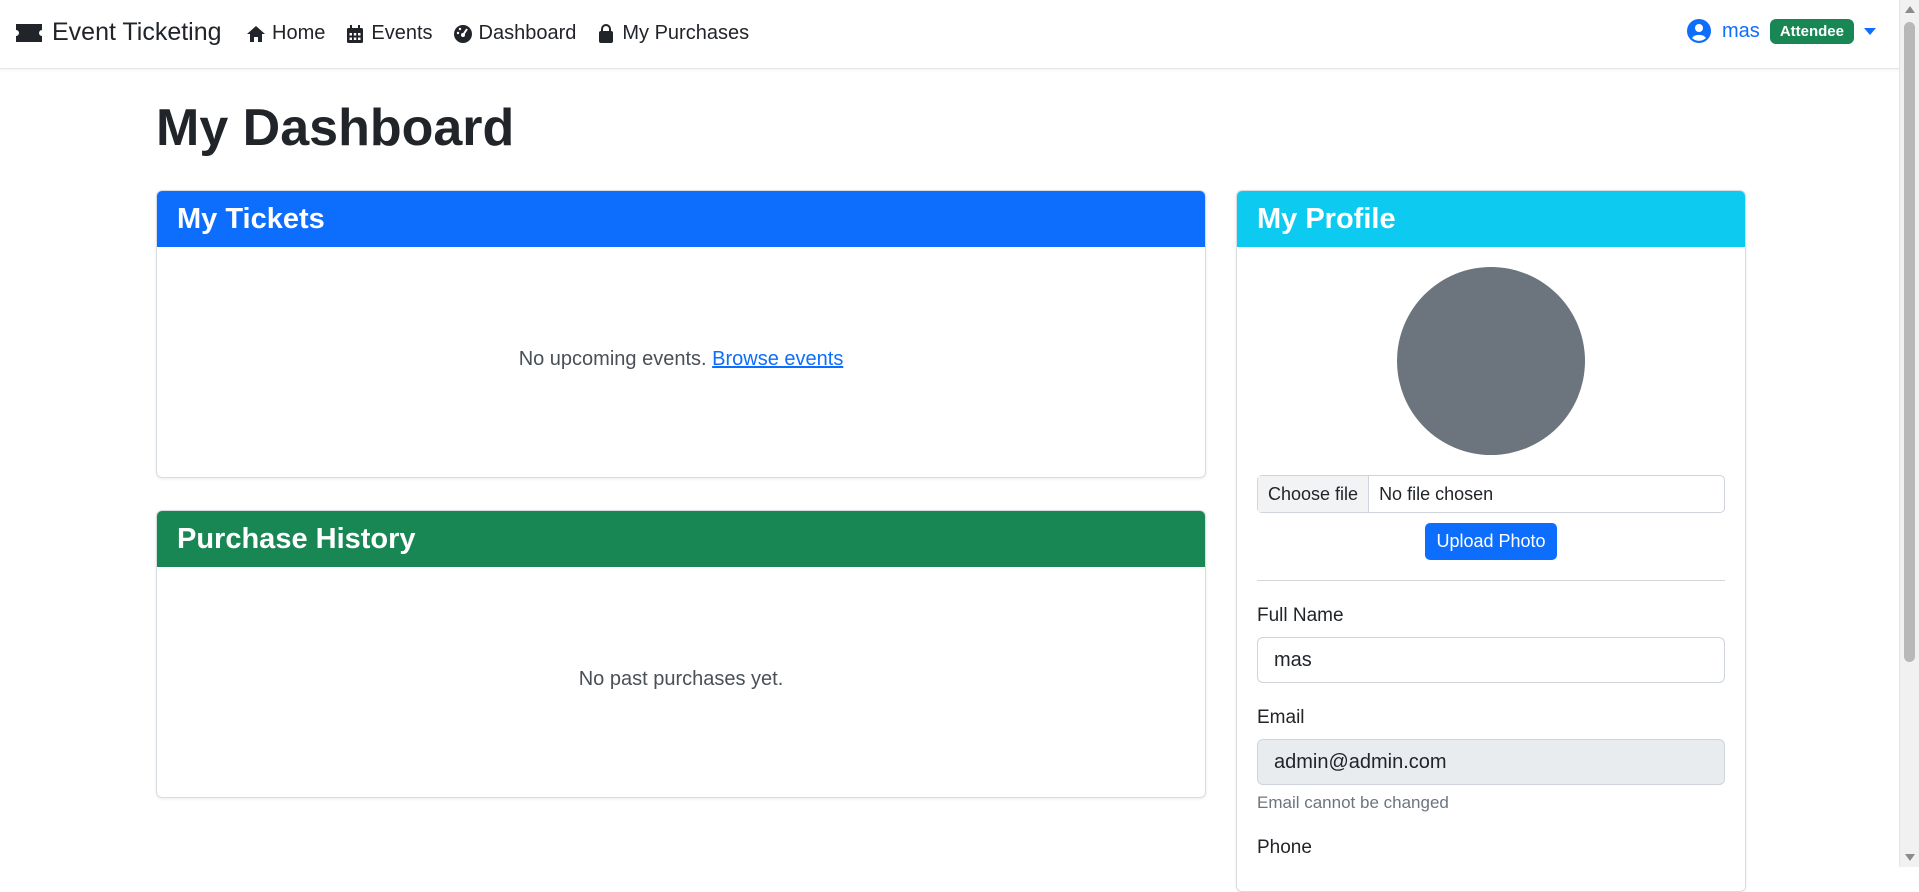  Describe the element at coordinates (1491, 762) in the screenshot. I see `email-field: admin@admin.com` at that location.